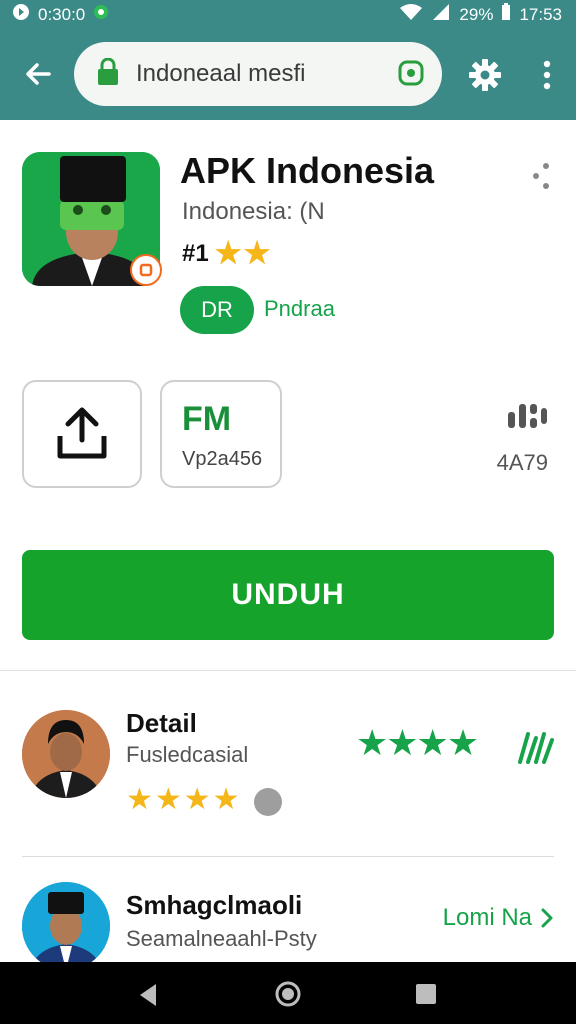 Image resolution: width=576 pixels, height=1024 pixels. I want to click on list-item-title: Detail, so click(161, 723).